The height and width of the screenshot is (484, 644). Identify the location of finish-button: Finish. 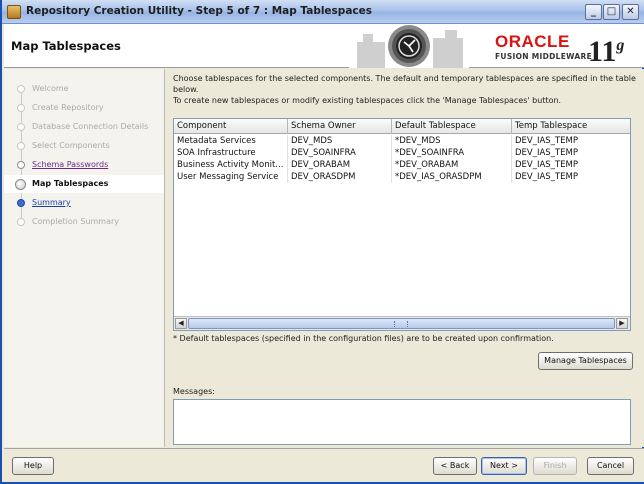
(555, 466).